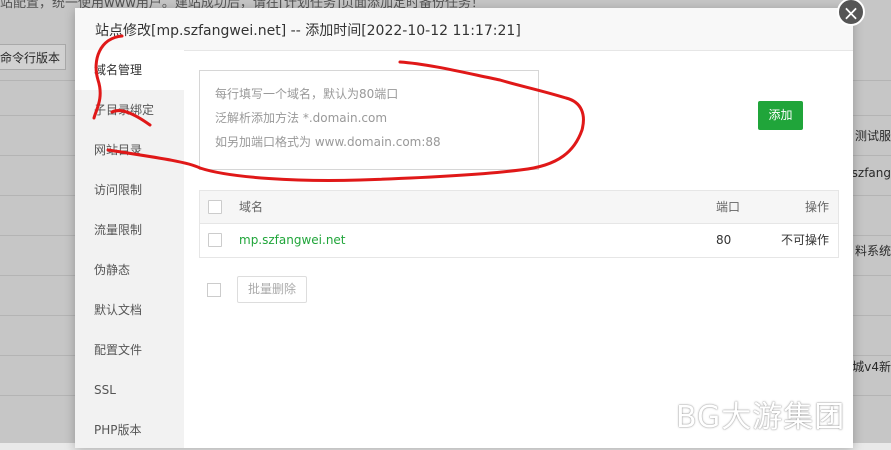 The height and width of the screenshot is (450, 891). What do you see at coordinates (129, 310) in the screenshot?
I see `menu-item-default-document: 默认文档` at bounding box center [129, 310].